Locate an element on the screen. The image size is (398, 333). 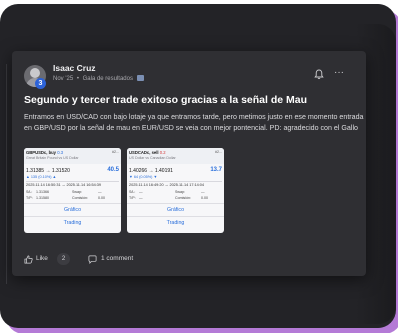
trade-detail-row: T/P: — Comisión: 0.00 is located at coordinates (168, 198).